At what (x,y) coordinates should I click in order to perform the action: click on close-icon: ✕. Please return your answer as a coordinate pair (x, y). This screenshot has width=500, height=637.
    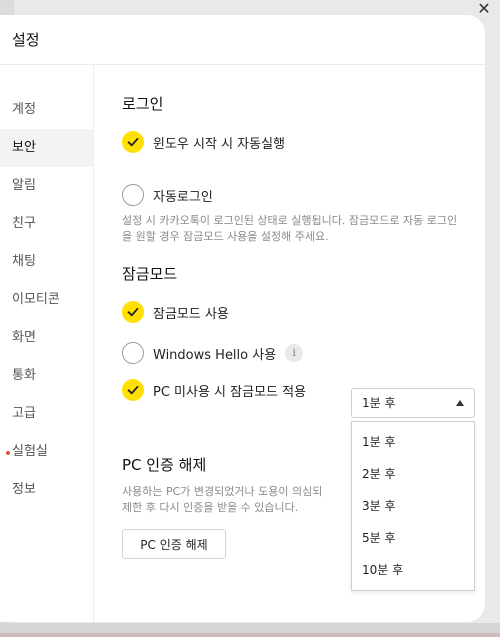
    Looking at the image, I should click on (484, 9).